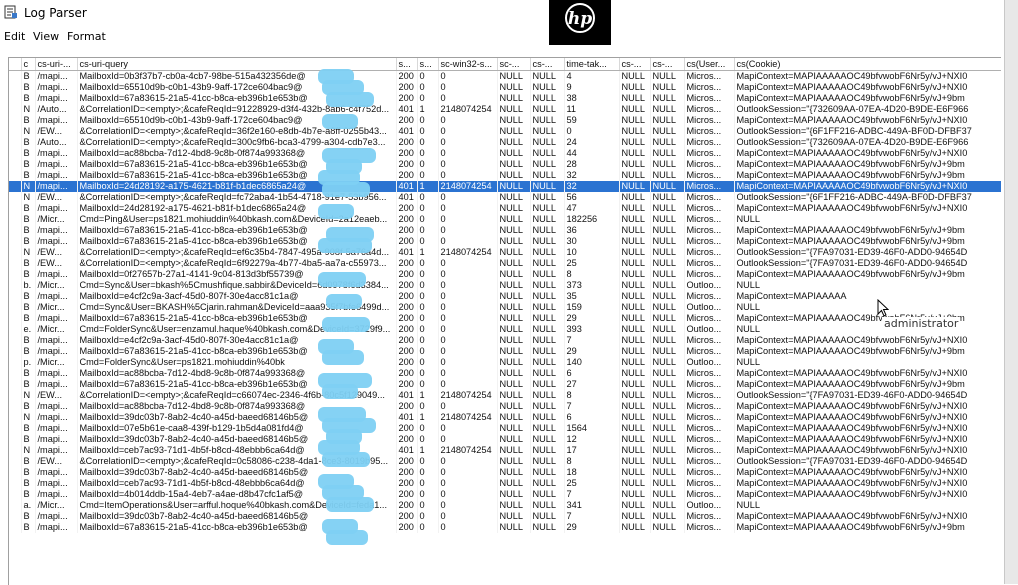 This screenshot has height=585, width=1018. I want to click on table-cell: 401, so click(407, 109).